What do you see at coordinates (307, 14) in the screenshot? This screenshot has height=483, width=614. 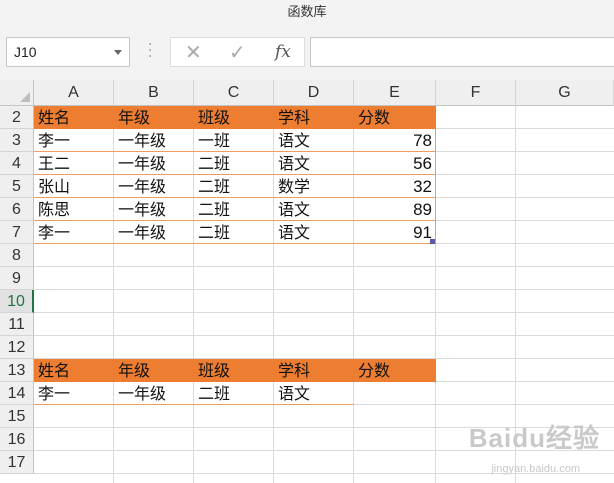 I see `window-title: 函数库` at bounding box center [307, 14].